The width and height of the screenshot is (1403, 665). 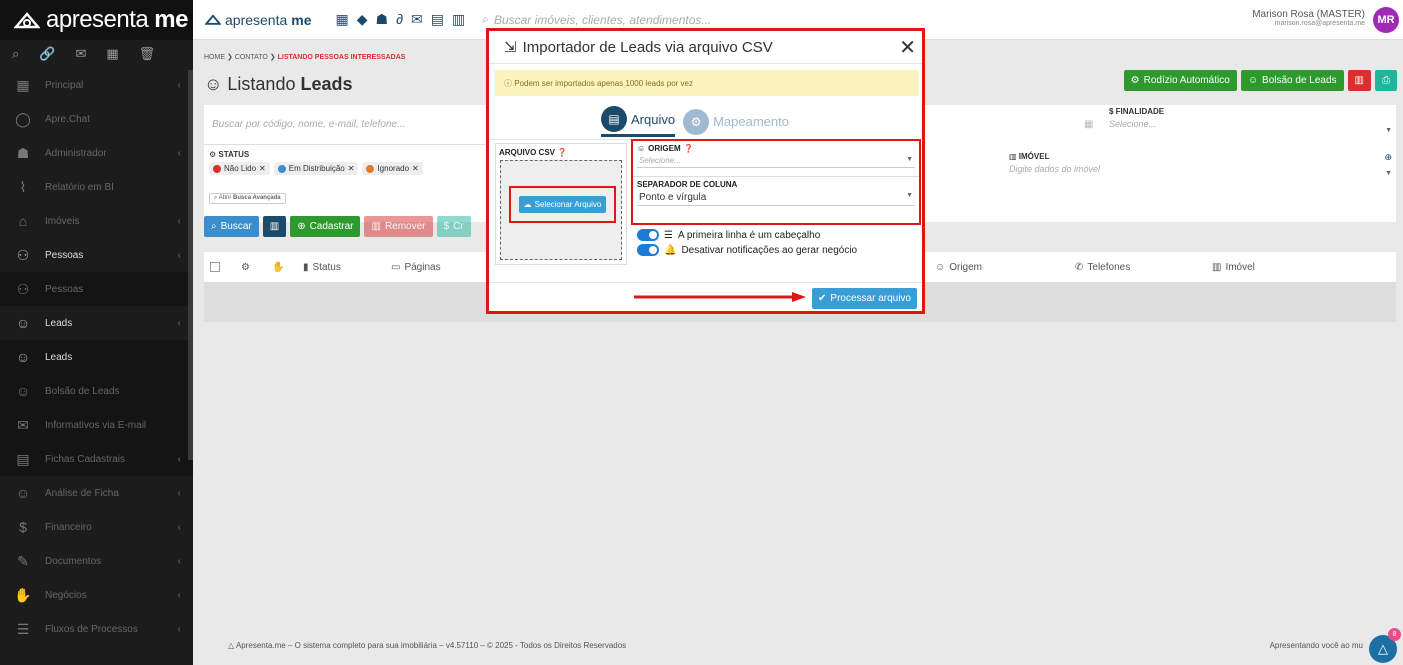 I want to click on users-icon: ☗, so click(x=382, y=19).